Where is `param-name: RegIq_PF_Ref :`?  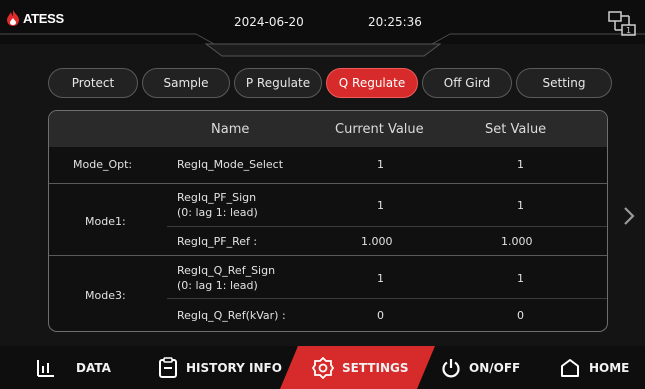 param-name: RegIq_PF_Ref : is located at coordinates (217, 241).